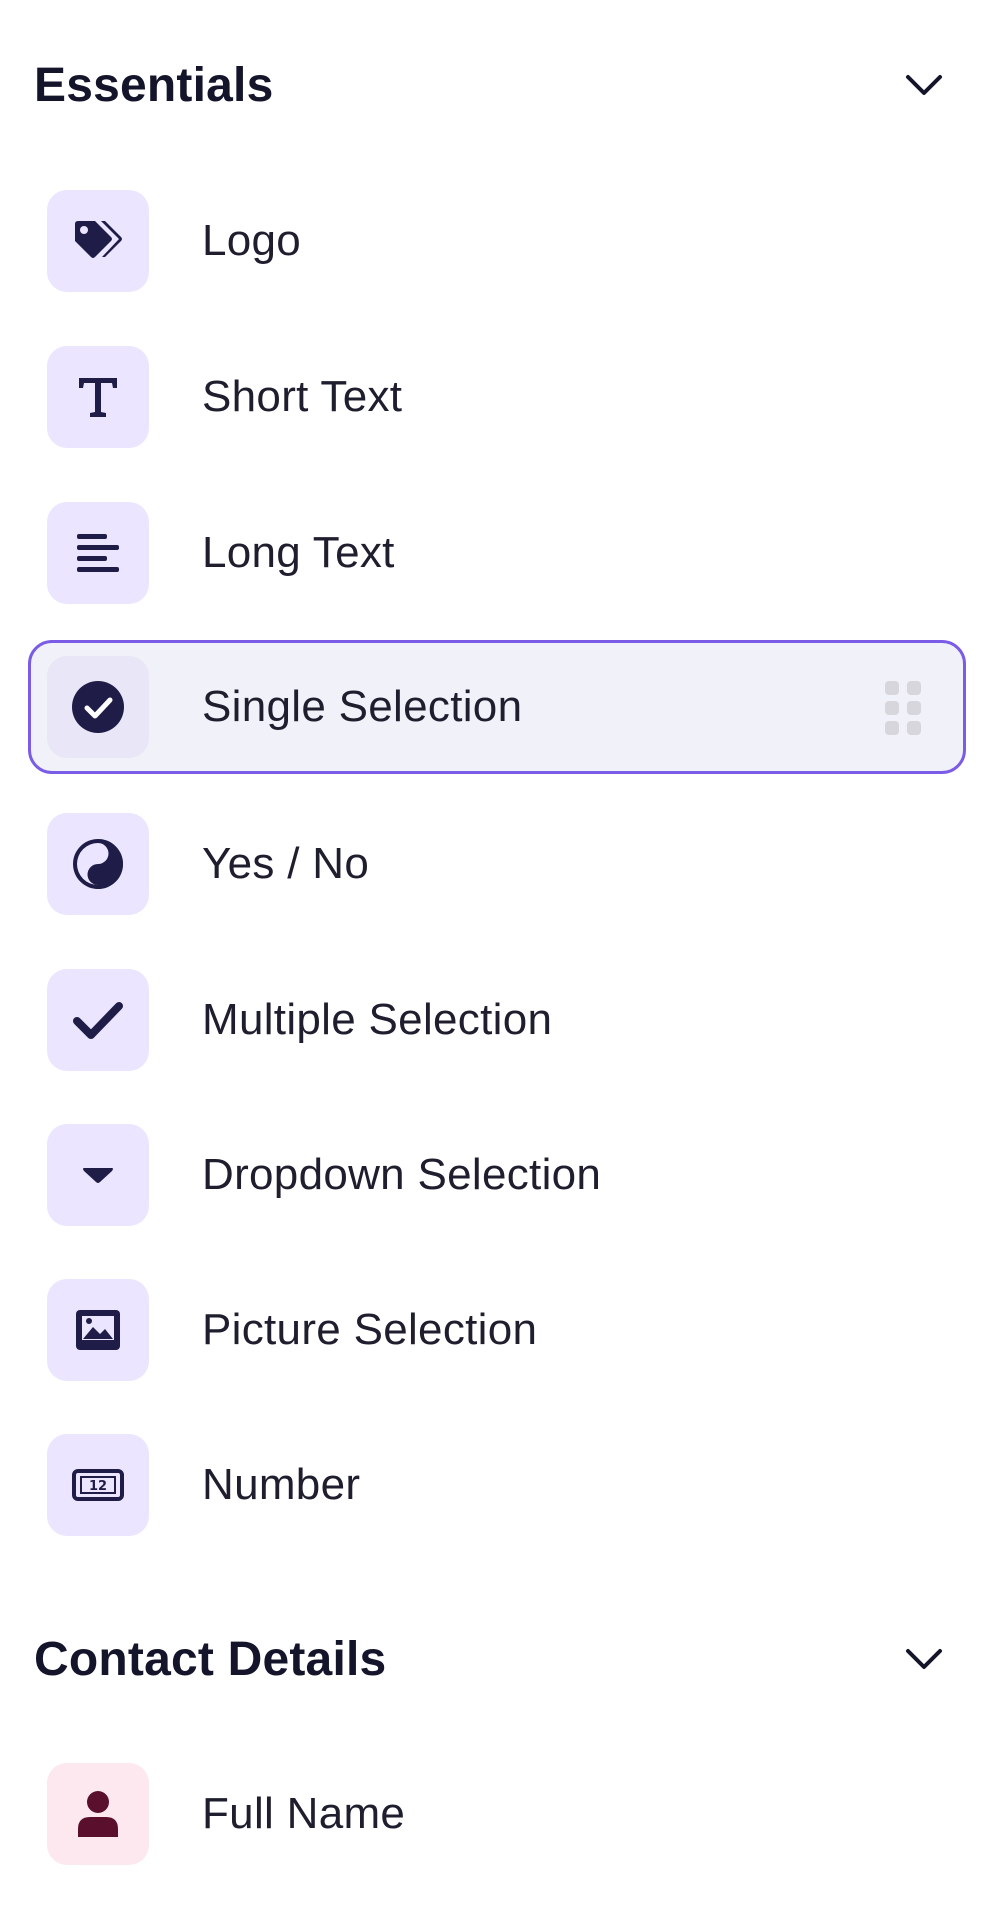  I want to click on field-item-yes-no: Yes / No, so click(497, 864).